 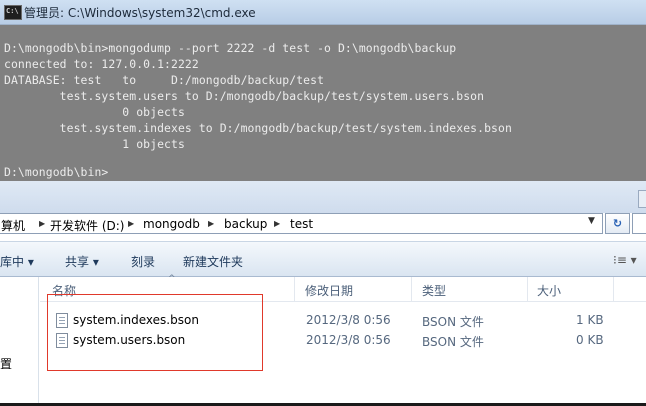 What do you see at coordinates (13, 12) in the screenshot?
I see `cmd-icon` at bounding box center [13, 12].